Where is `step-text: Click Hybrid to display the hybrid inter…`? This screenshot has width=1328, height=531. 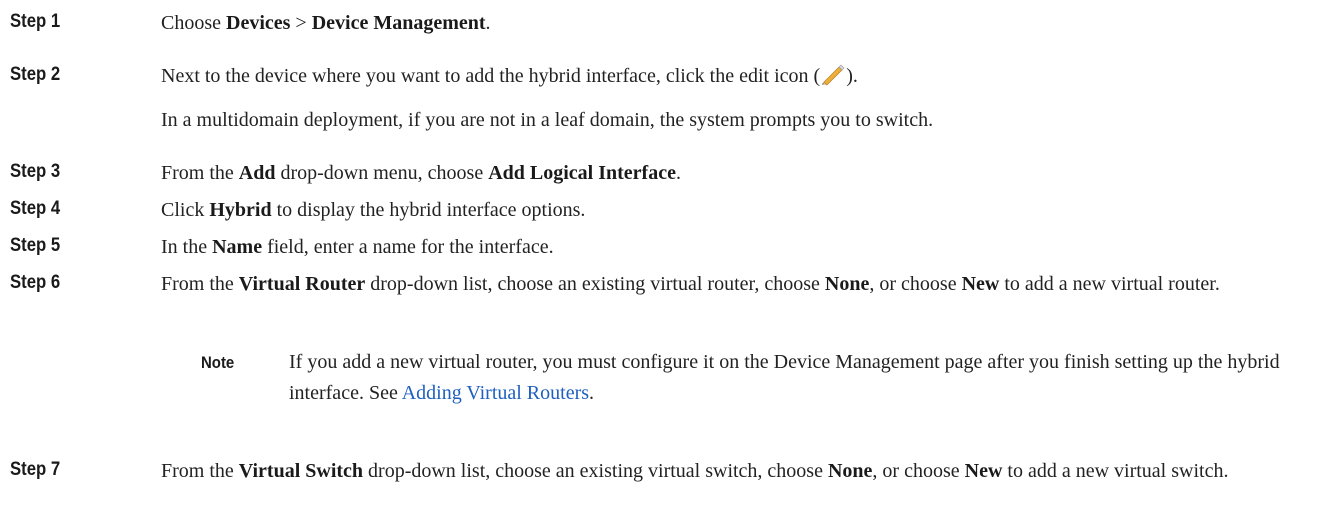
step-text: Click Hybrid to display the hybrid inter… is located at coordinates (741, 210).